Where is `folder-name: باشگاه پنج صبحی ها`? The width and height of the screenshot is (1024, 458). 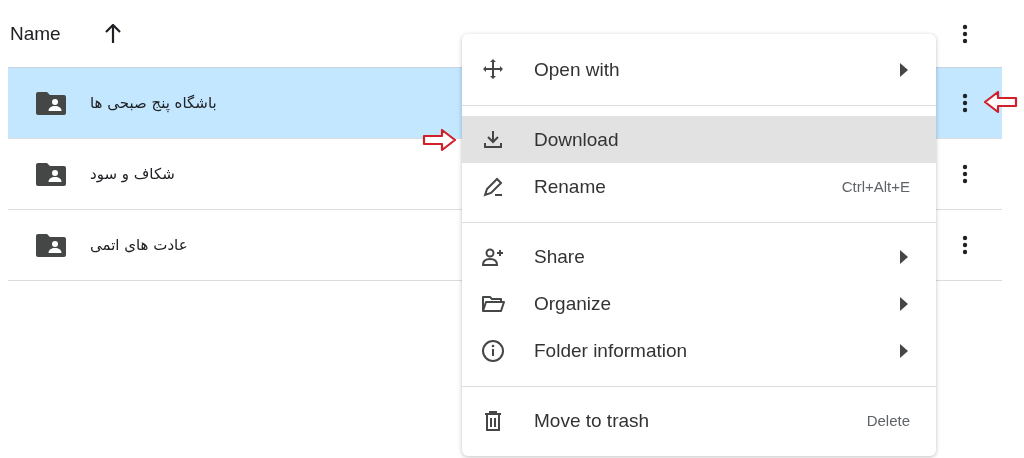
folder-name: باشگاه پنج صبحی ها is located at coordinates (153, 103).